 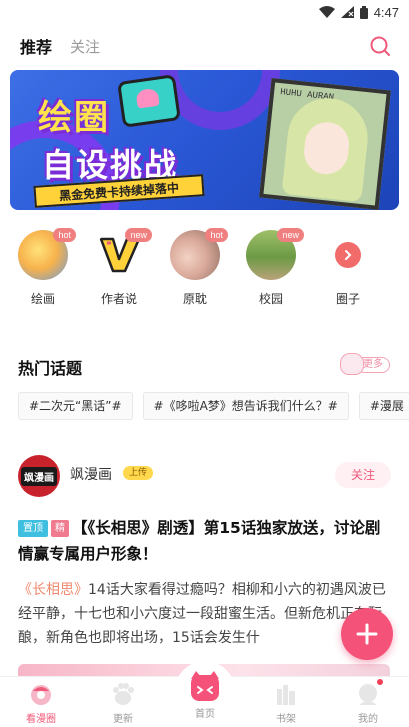 I want to click on post-title: 置顶精【《长相思》剧透】第15话独家放送，讨论剧情赢专属用户形象！, so click(x=204, y=541).